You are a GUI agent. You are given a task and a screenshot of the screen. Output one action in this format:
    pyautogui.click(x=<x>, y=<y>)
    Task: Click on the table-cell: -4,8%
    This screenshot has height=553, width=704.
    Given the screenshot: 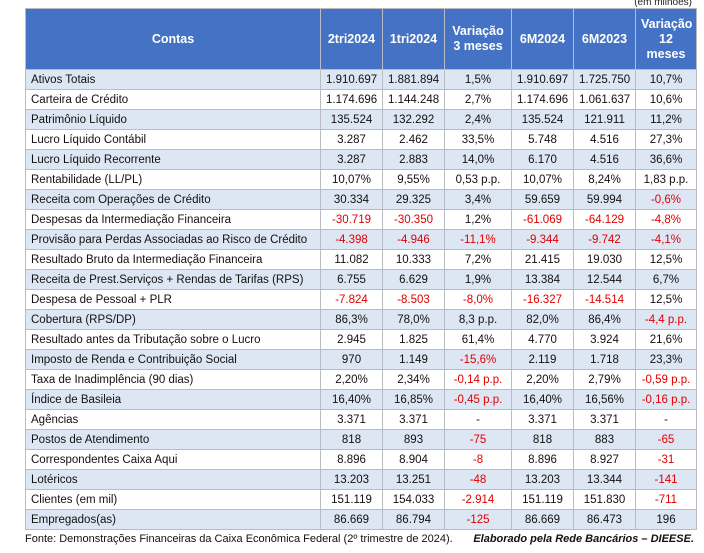 What is the action you would take?
    pyautogui.click(x=666, y=219)
    